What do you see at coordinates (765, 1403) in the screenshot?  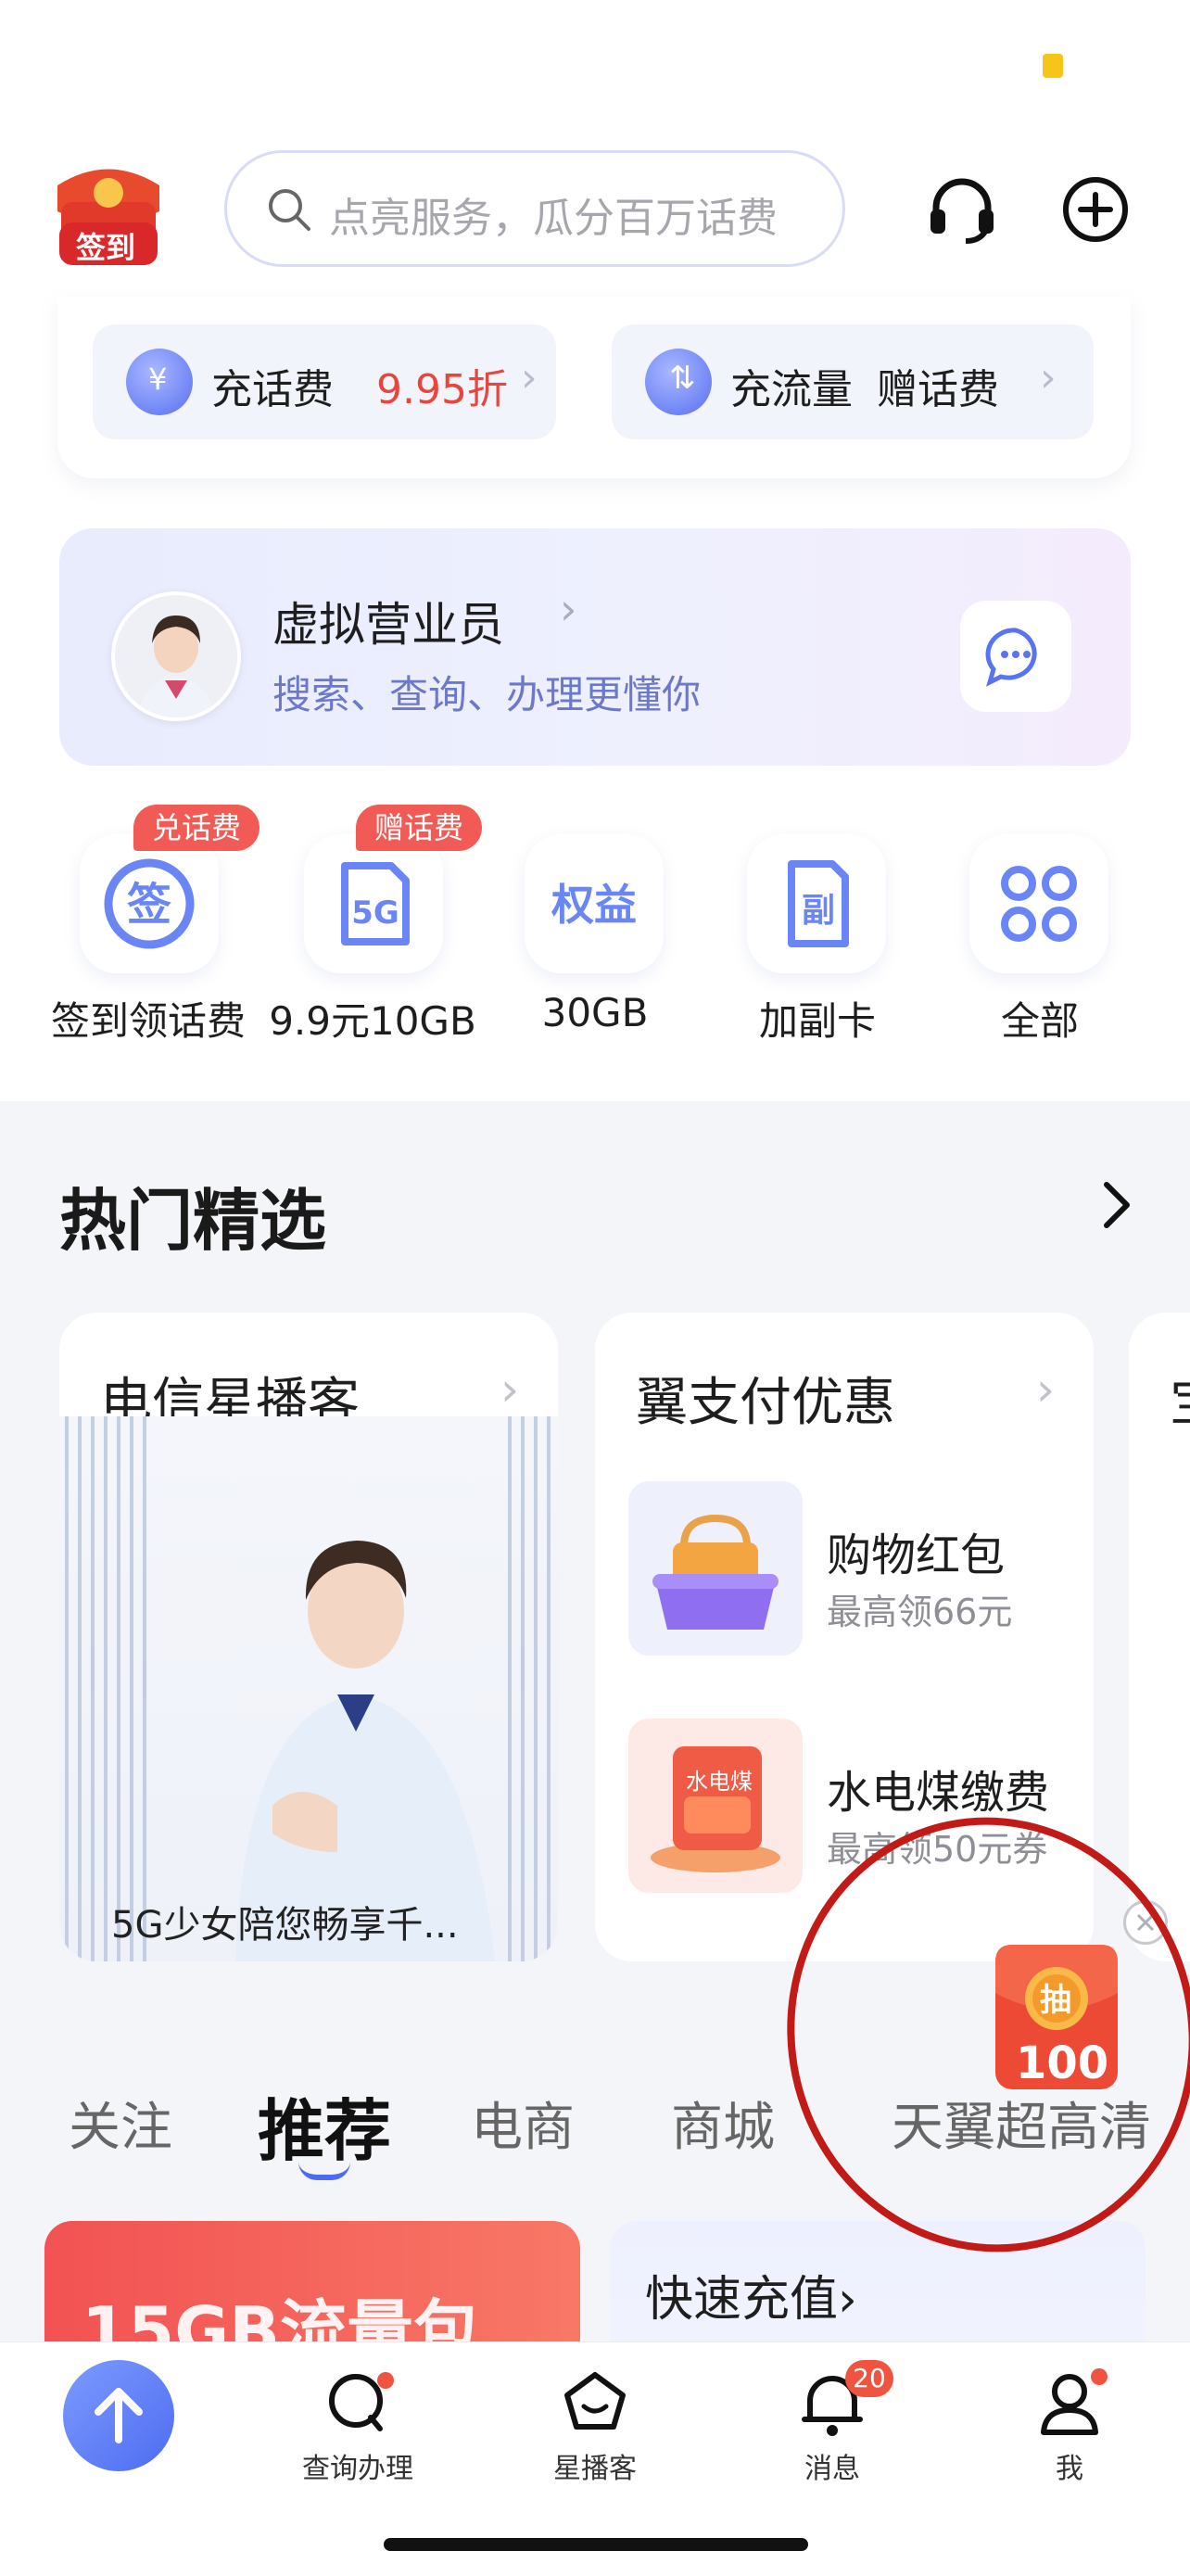 I see `card-title: 翼支付优惠` at bounding box center [765, 1403].